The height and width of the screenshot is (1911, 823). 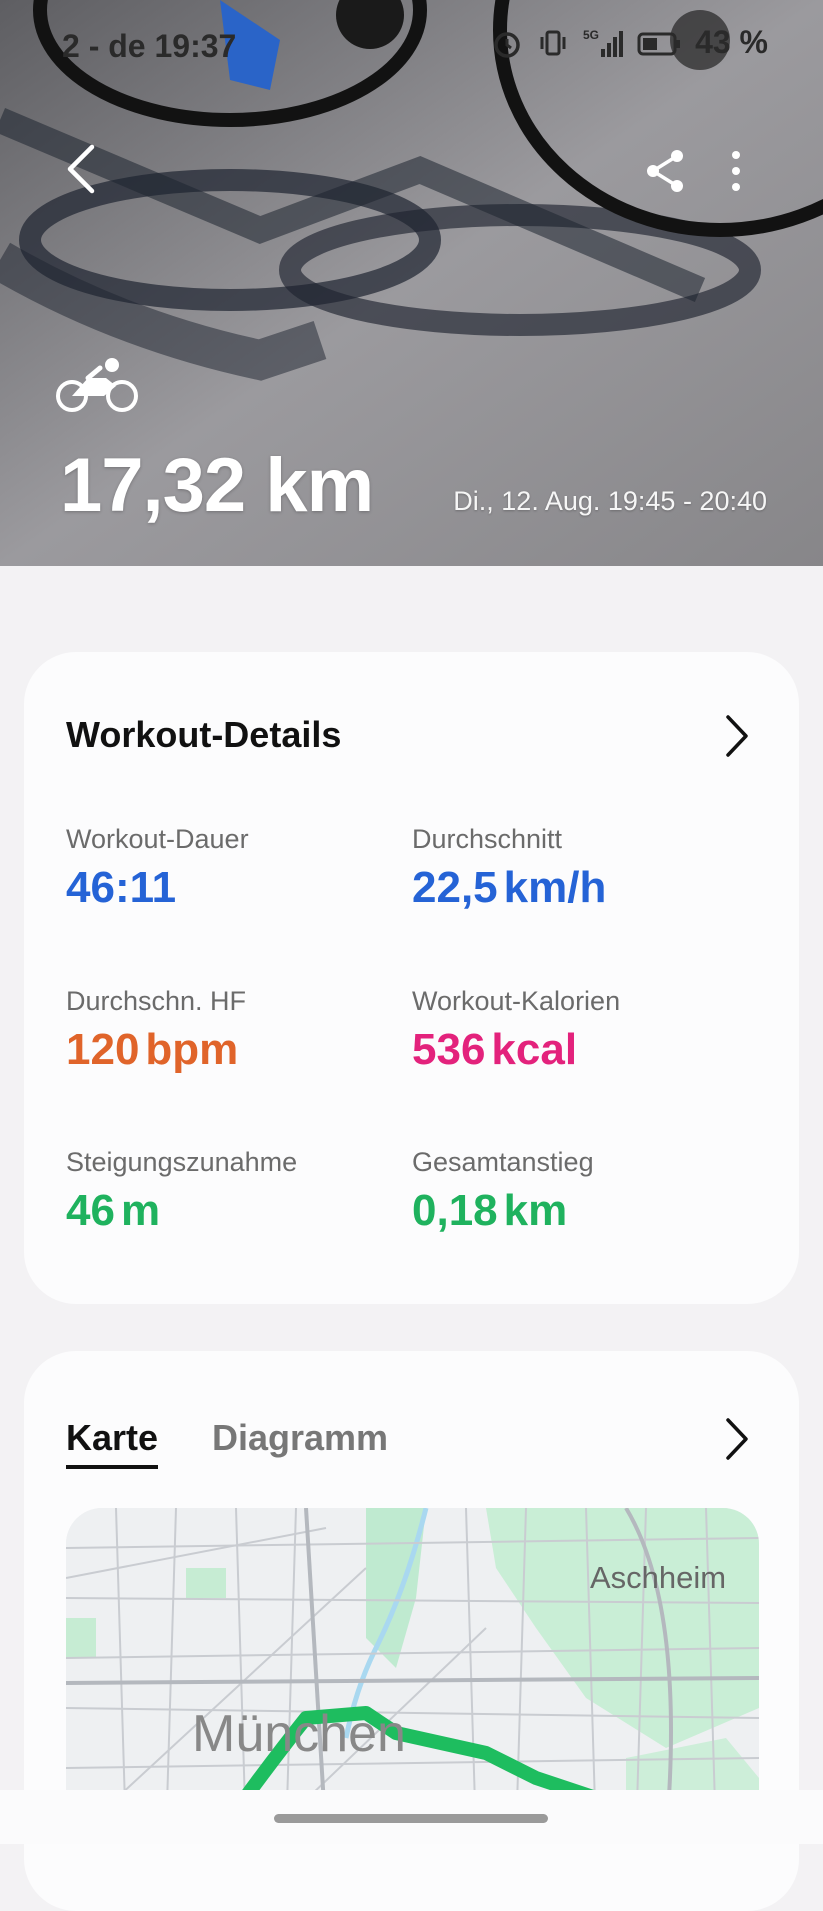 I want to click on metric-label: Workout-Kalorien, so click(x=516, y=1001).